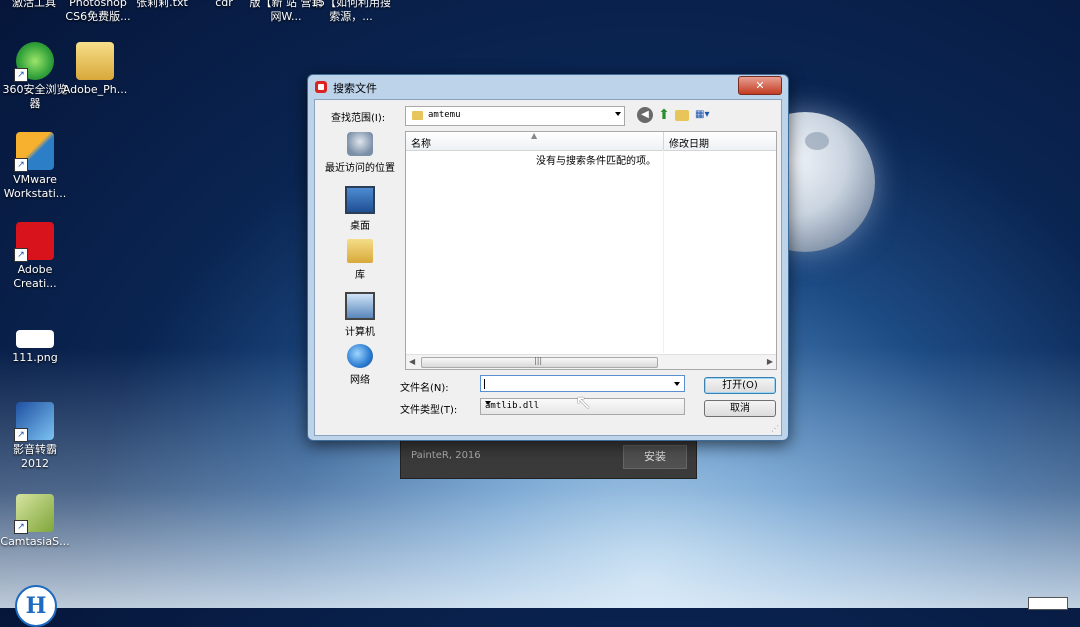  What do you see at coordinates (429, 410) in the screenshot?
I see `filetype-label: 文件类型(T):` at bounding box center [429, 410].